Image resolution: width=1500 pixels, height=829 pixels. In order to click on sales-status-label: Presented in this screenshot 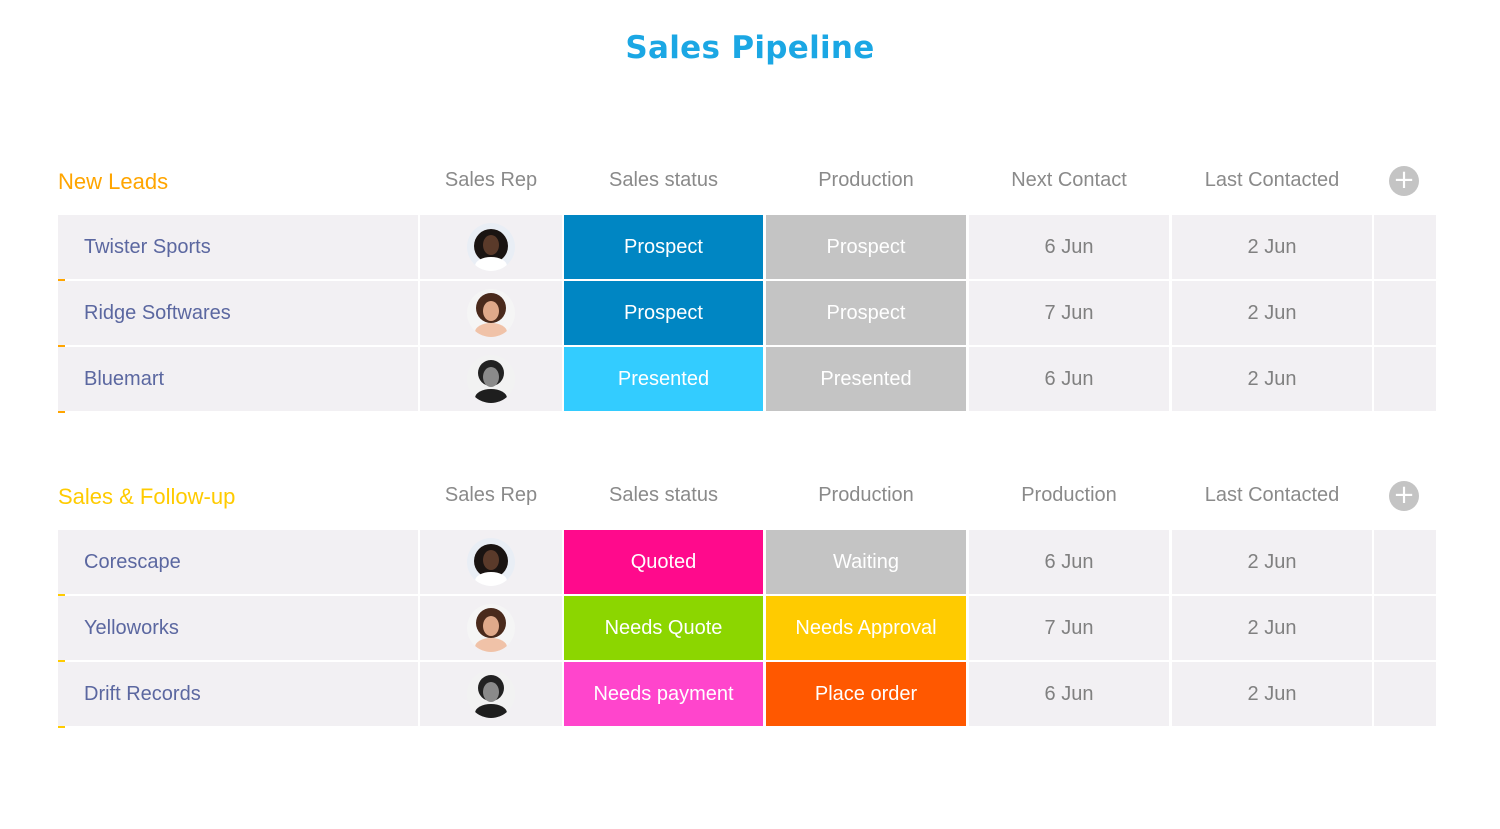, I will do `click(663, 378)`.